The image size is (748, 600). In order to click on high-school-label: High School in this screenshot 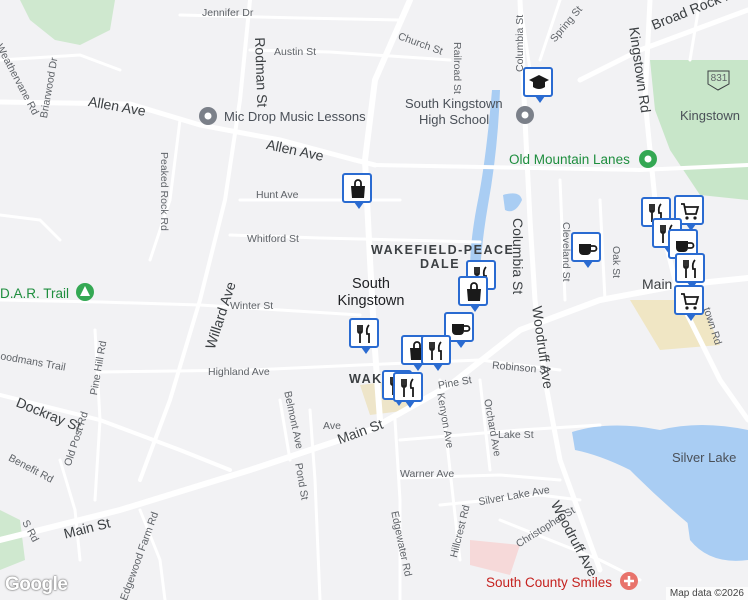, I will do `click(454, 119)`.